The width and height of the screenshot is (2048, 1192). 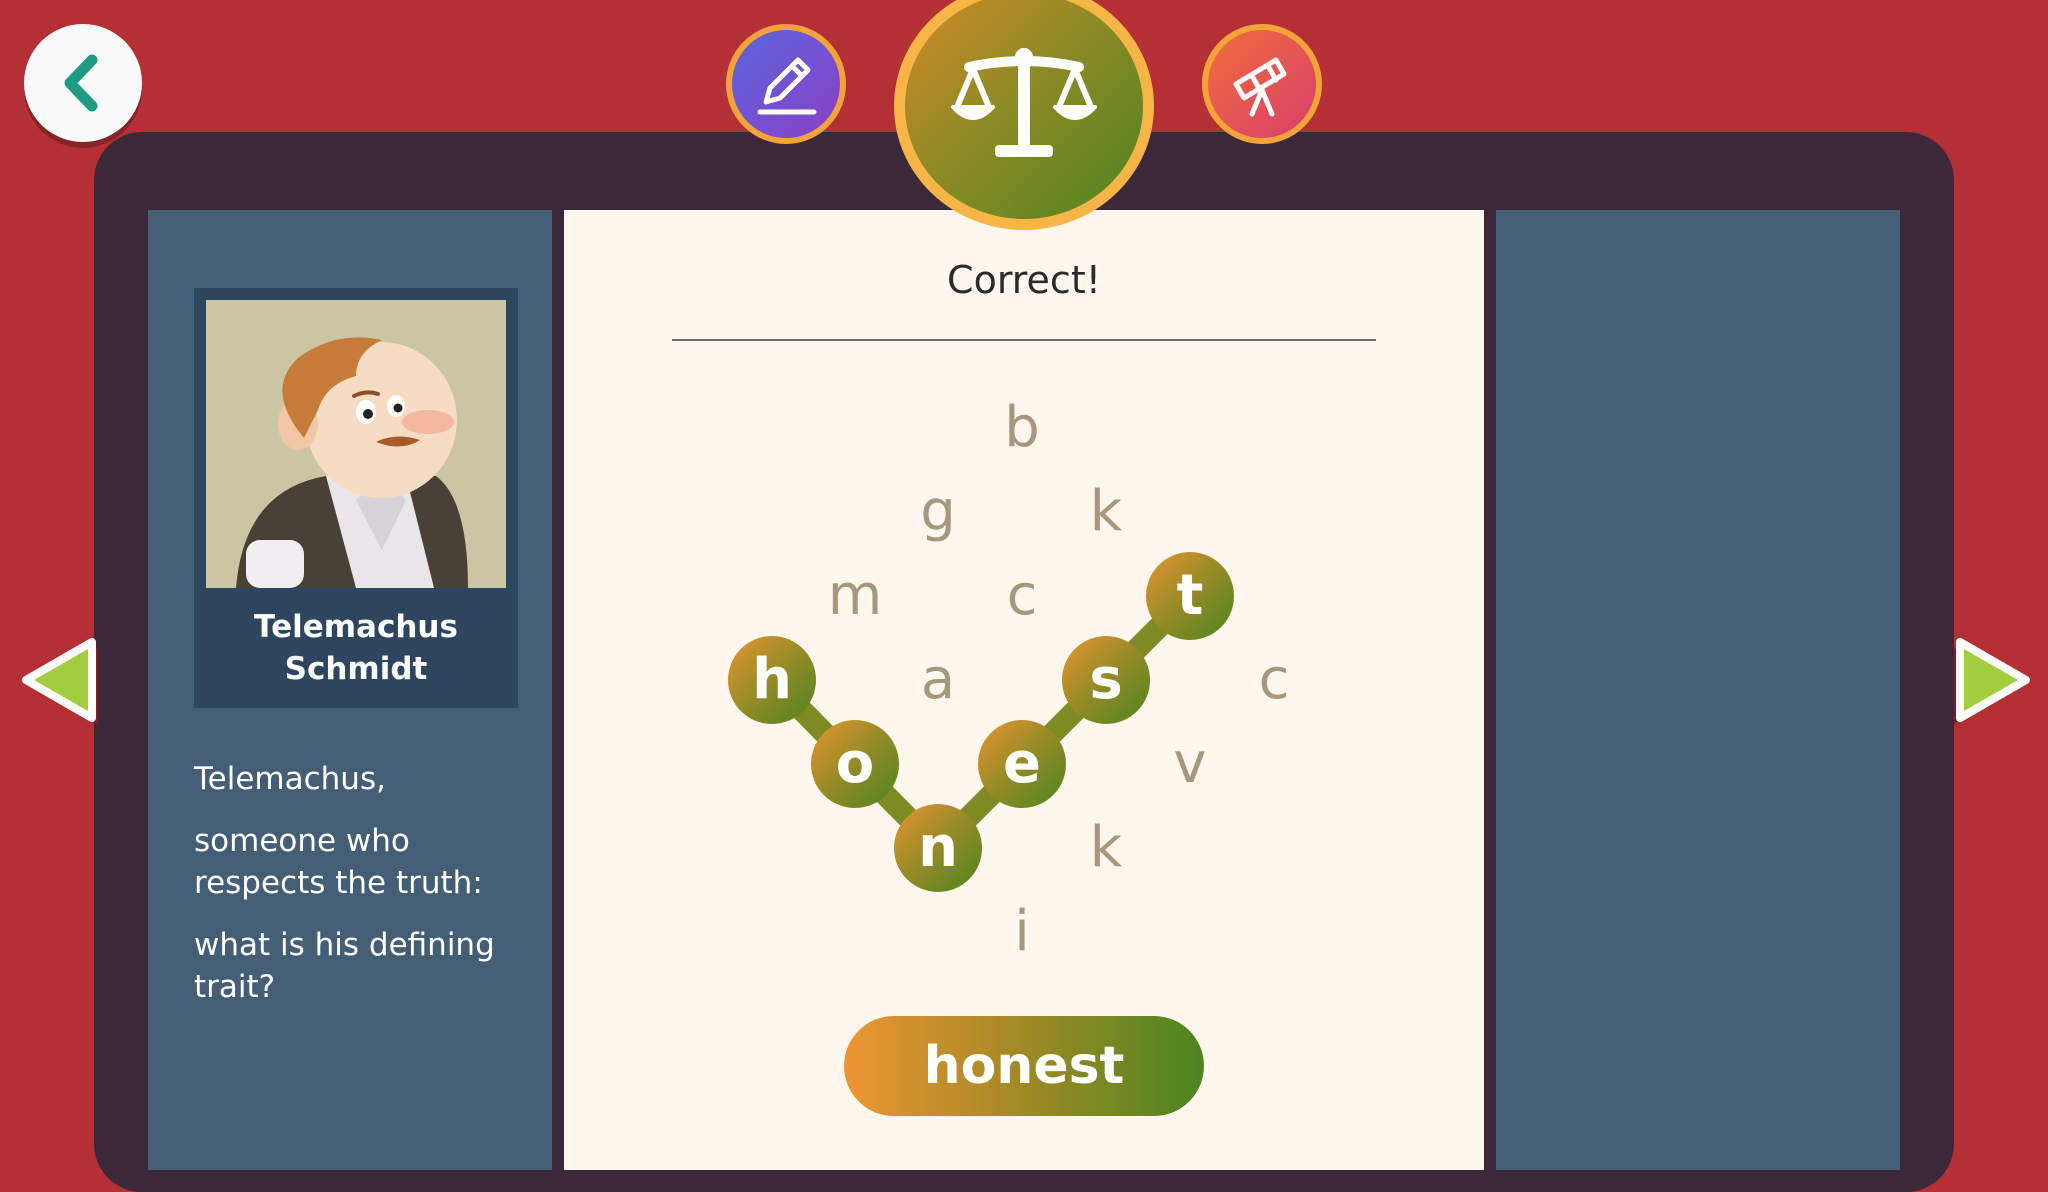 What do you see at coordinates (356, 444) in the screenshot?
I see `character-portrait` at bounding box center [356, 444].